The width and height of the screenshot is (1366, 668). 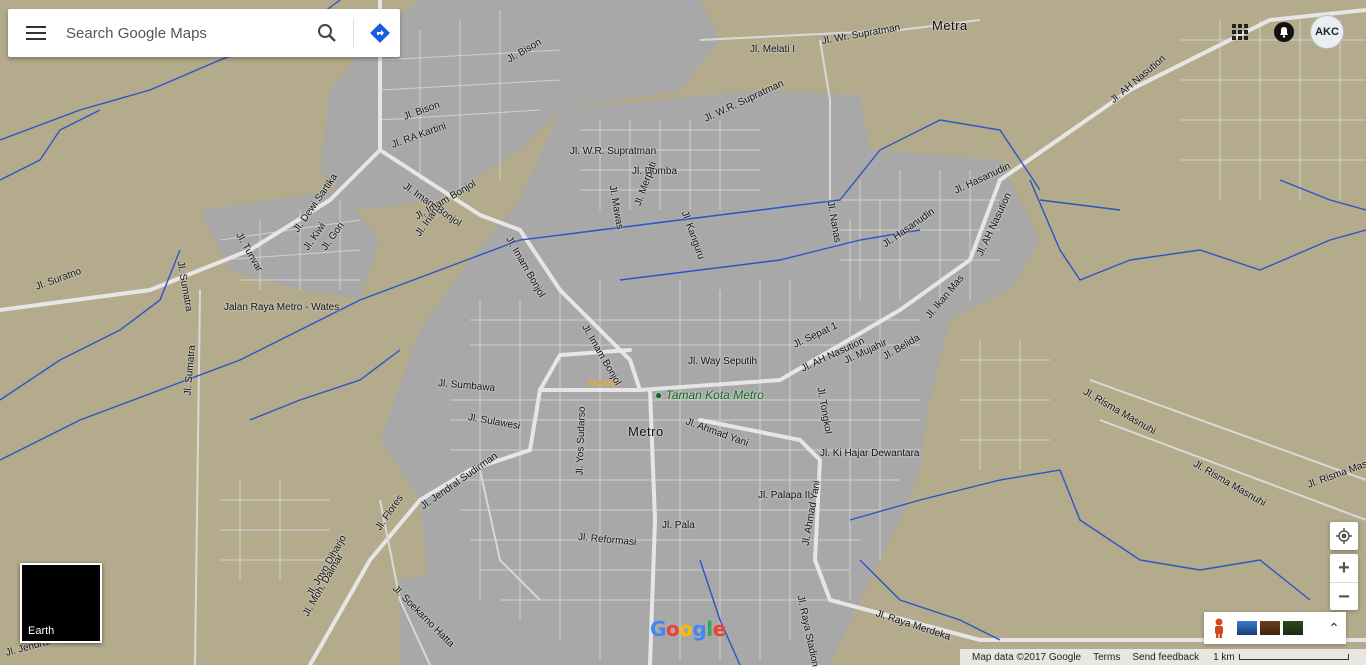 I want to click on search-button, so click(x=327, y=33).